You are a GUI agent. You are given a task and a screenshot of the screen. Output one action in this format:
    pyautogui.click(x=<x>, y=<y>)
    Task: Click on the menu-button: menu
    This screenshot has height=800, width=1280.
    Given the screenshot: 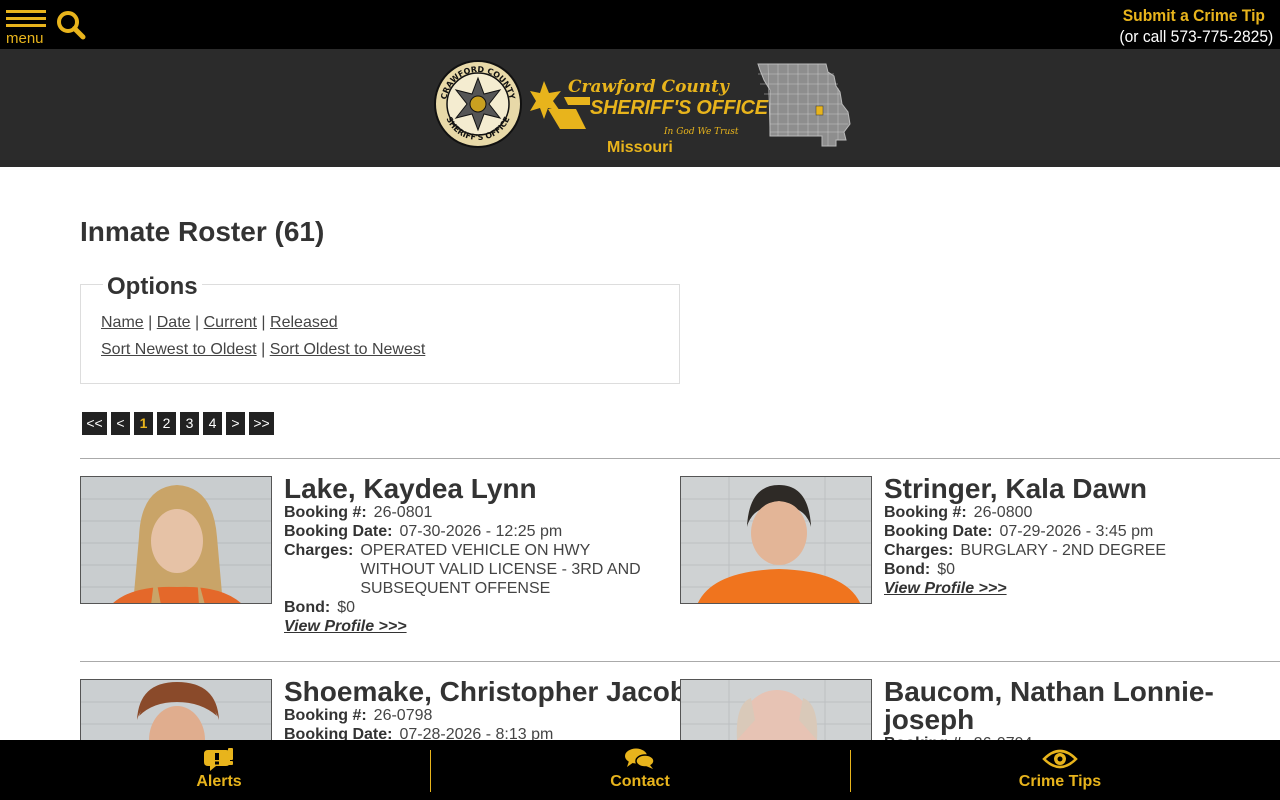 What is the action you would take?
    pyautogui.click(x=27, y=29)
    